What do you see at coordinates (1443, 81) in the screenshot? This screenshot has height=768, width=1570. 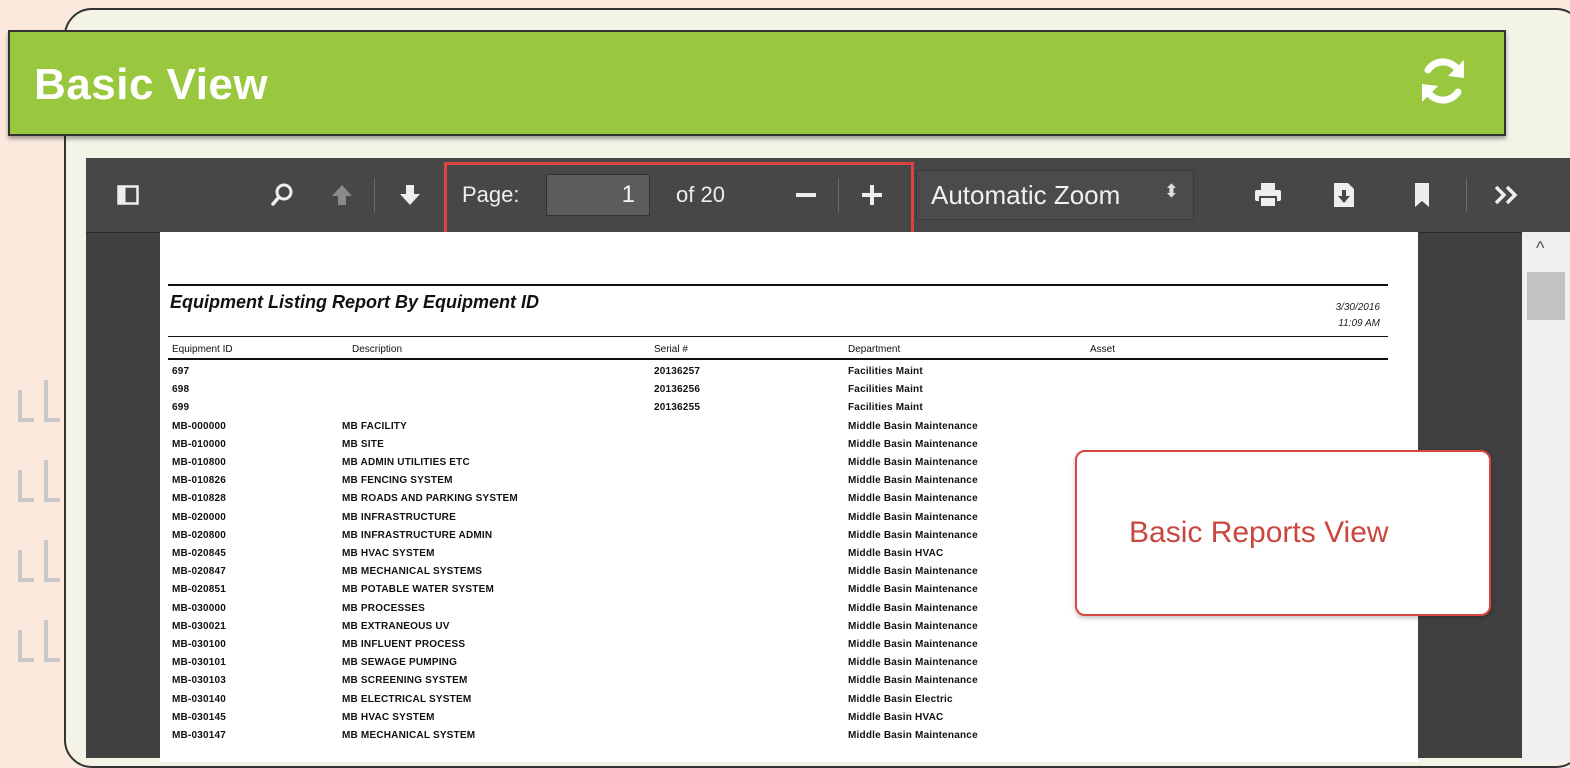 I see `refresh-icon` at bounding box center [1443, 81].